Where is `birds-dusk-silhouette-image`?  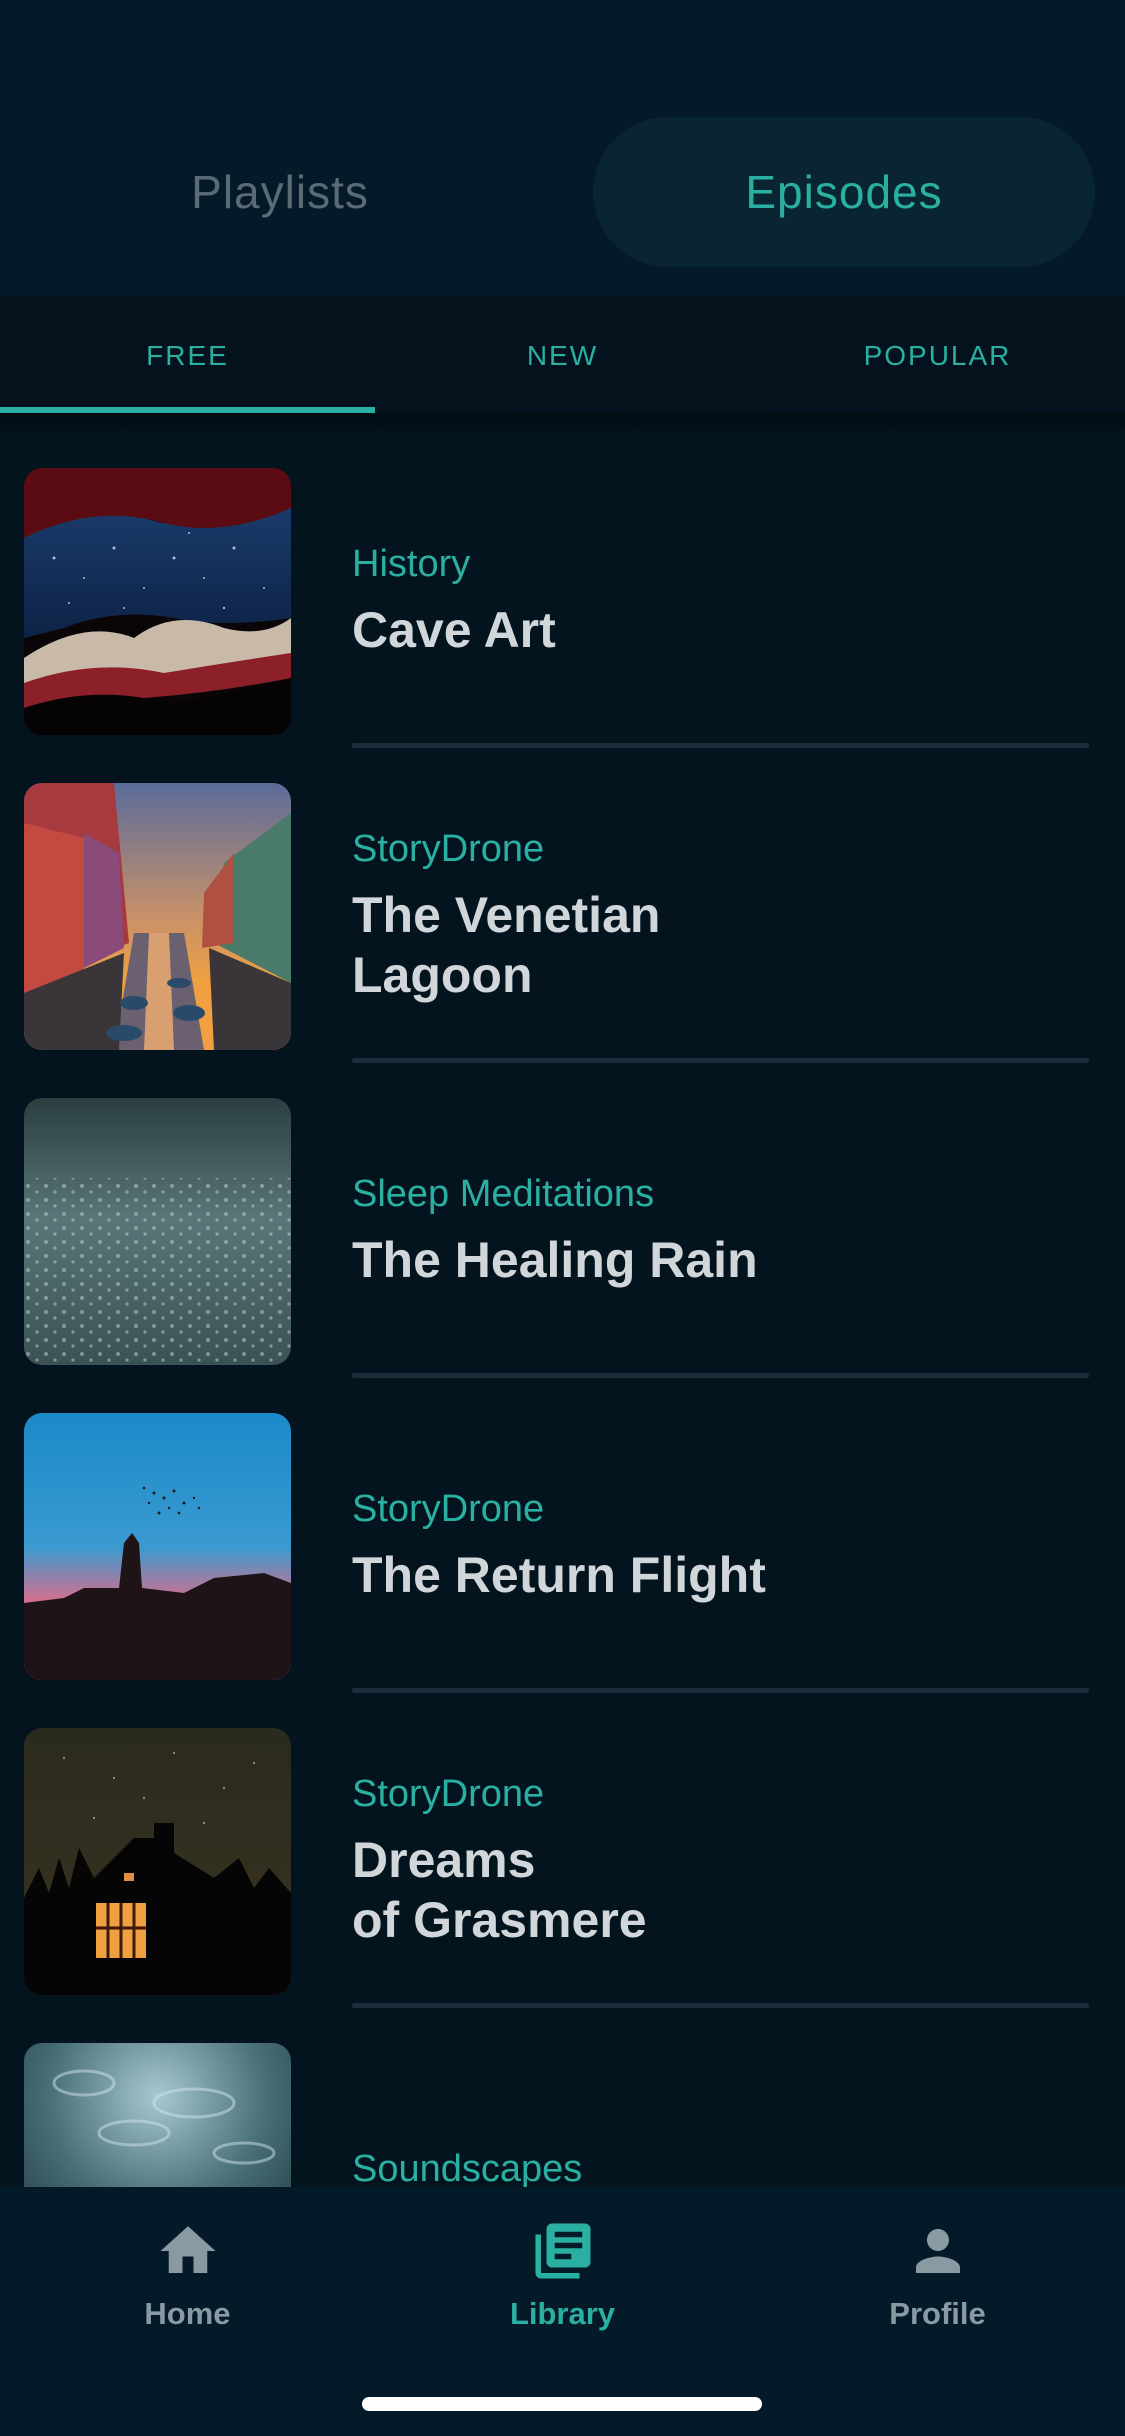
birds-dusk-silhouette-image is located at coordinates (157, 1546).